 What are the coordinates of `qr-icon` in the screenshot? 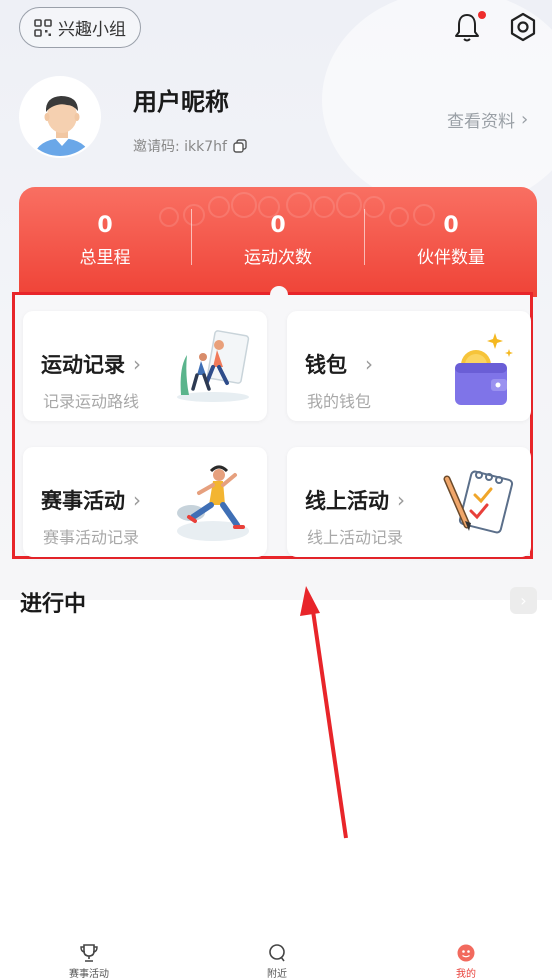 It's located at (43, 27).